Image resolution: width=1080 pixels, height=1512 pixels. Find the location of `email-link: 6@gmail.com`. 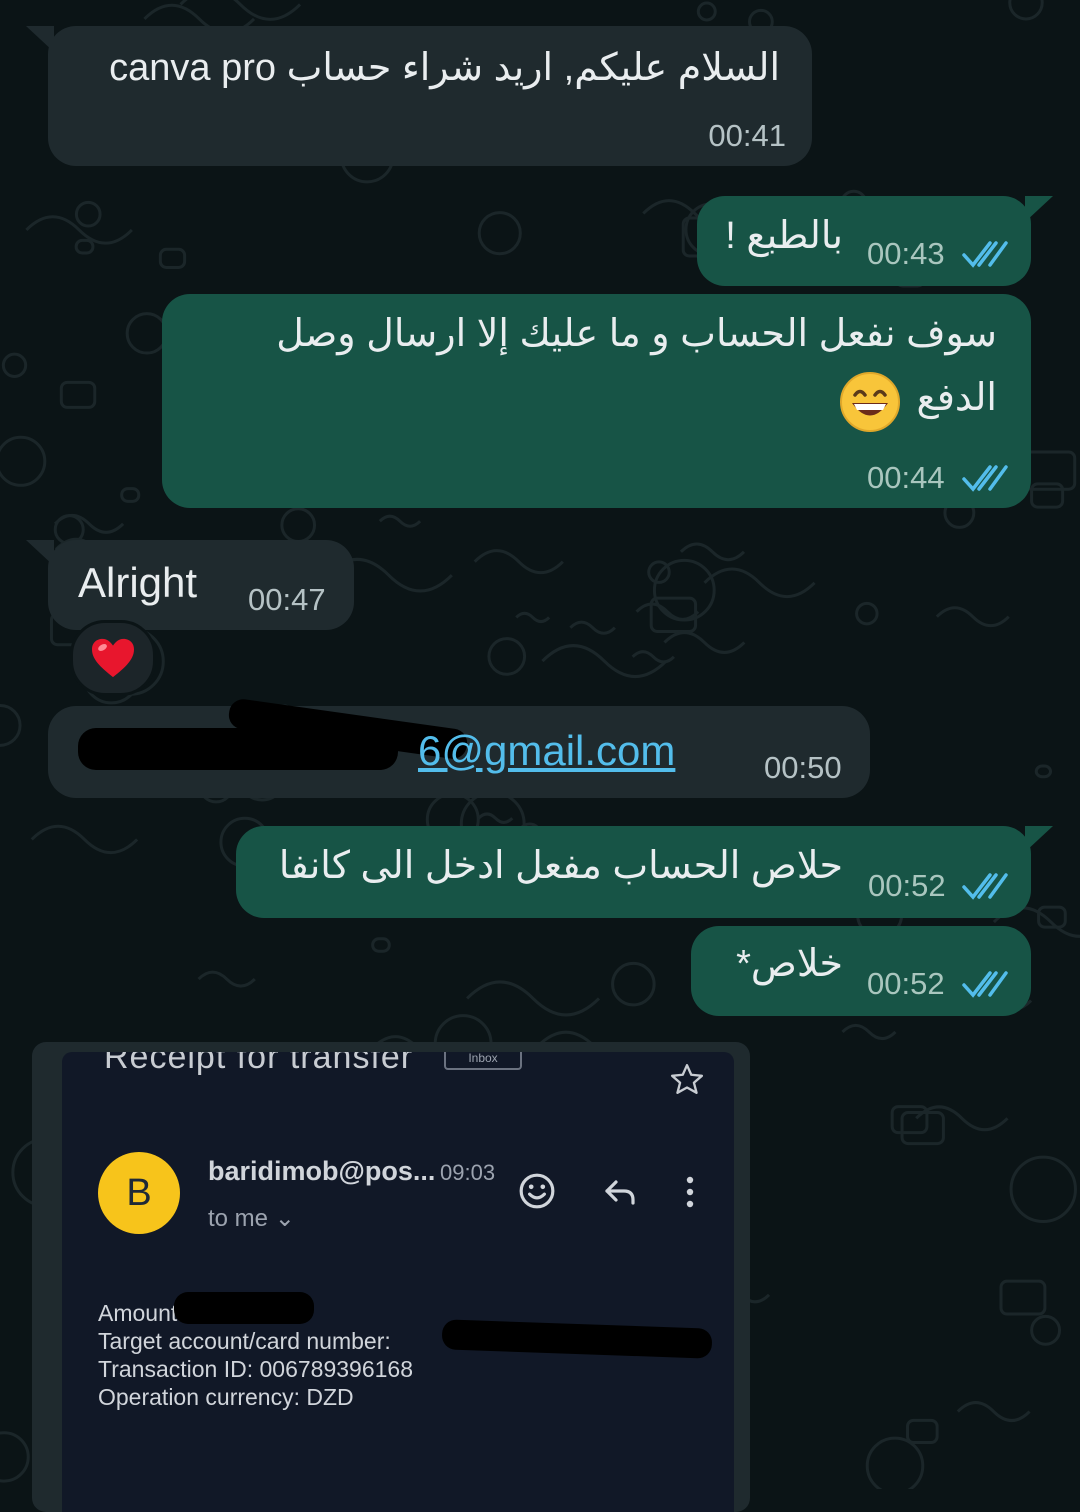

email-link: 6@gmail.com is located at coordinates (546, 751).